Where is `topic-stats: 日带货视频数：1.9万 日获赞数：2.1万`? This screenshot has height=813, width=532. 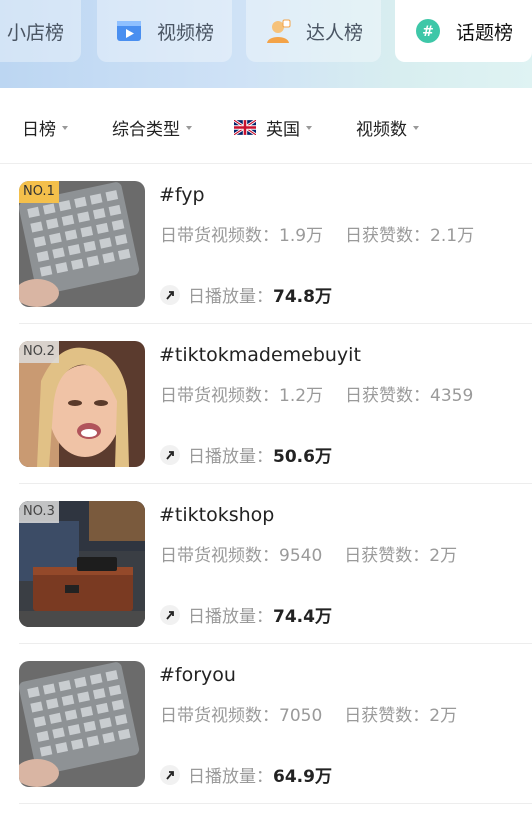
topic-stats: 日带货视频数：1.9万 日获赞数：2.1万 is located at coordinates (317, 236).